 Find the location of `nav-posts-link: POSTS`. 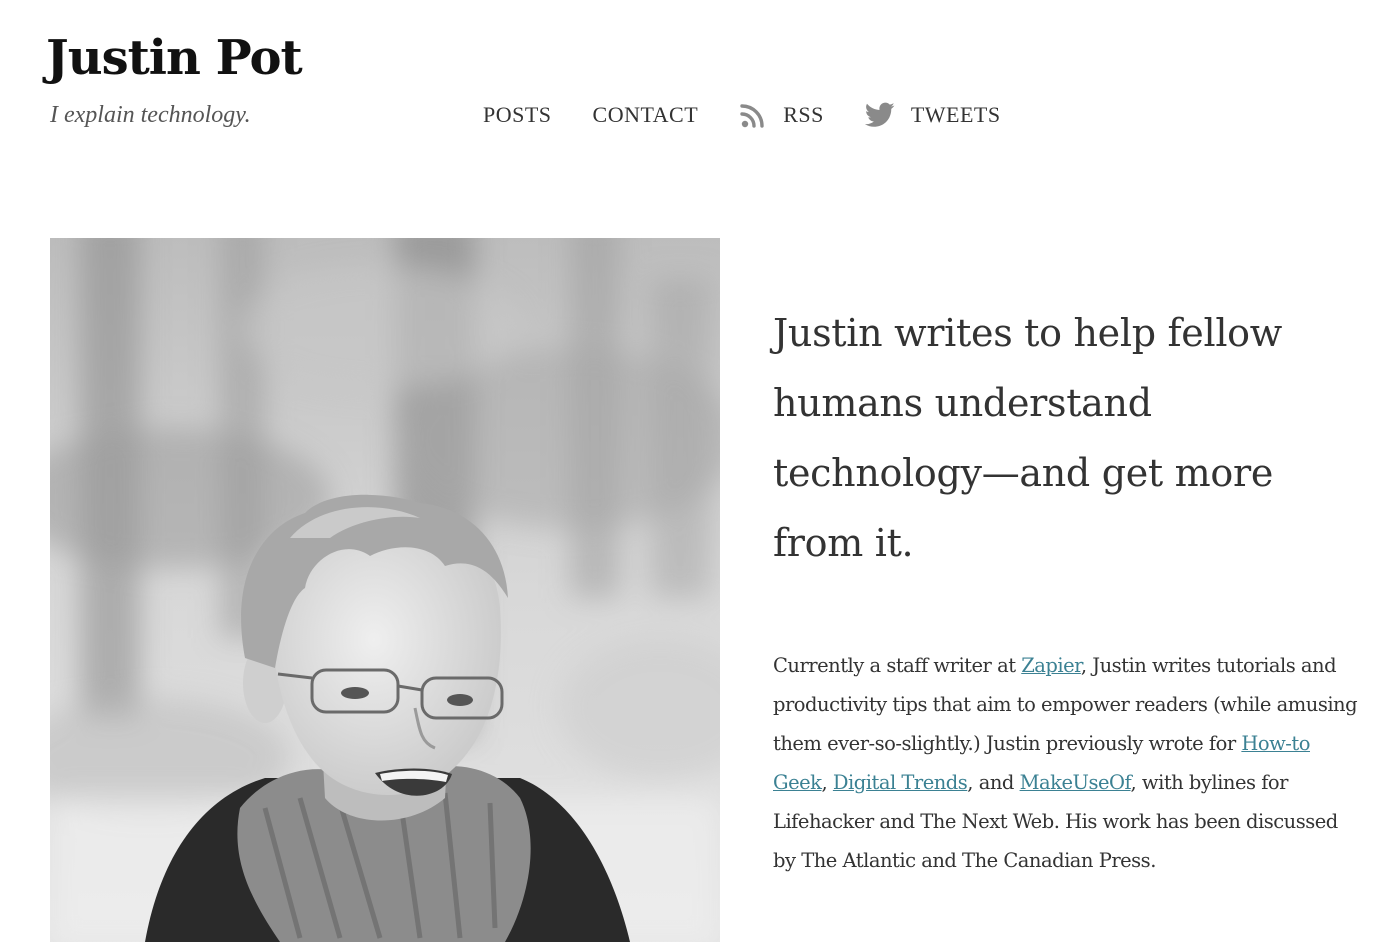

nav-posts-link: POSTS is located at coordinates (517, 115).